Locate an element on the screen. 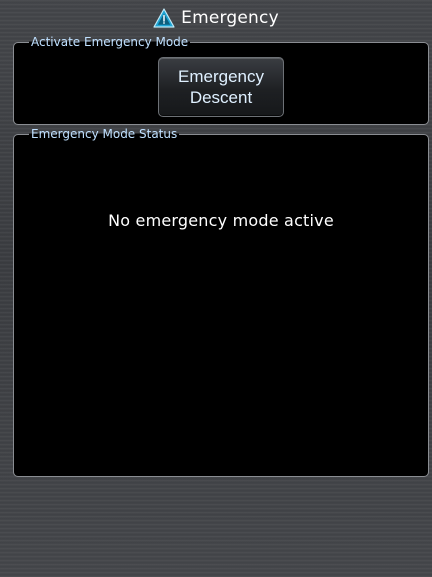 The image size is (432, 577). status-message: No emergency mode active is located at coordinates (221, 220).